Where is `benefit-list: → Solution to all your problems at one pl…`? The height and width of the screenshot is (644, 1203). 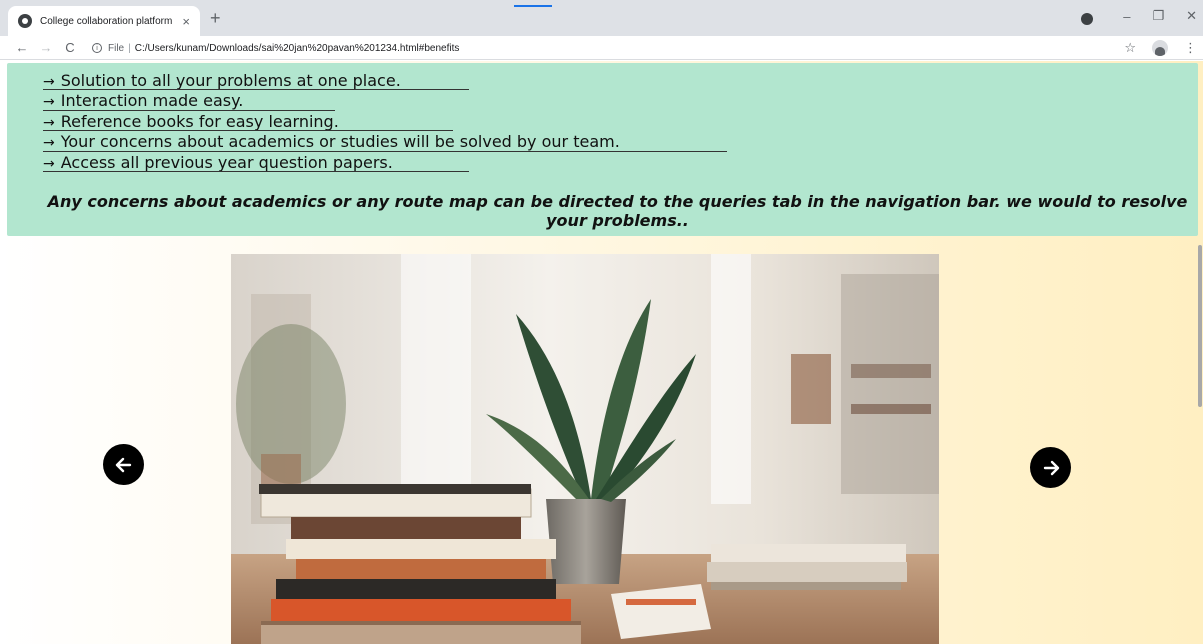
benefit-list: → Solution to all your problems at one pl… is located at coordinates (385, 122).